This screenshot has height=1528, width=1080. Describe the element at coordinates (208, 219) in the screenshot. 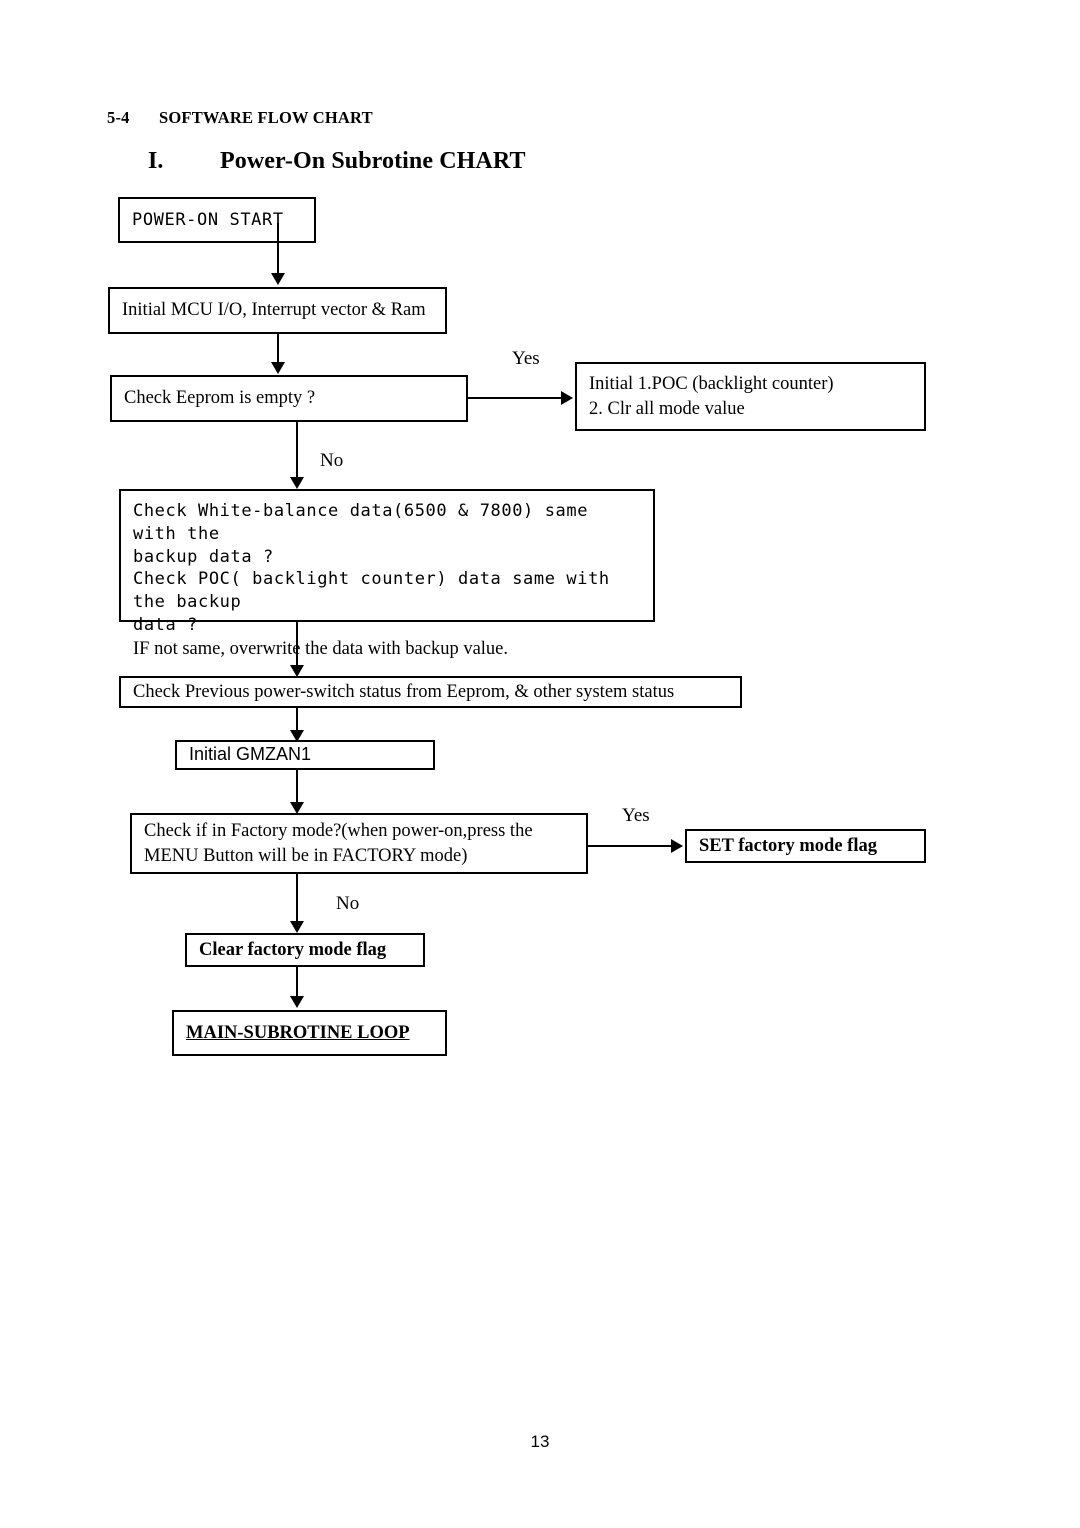

I see `flow-node-power-on-start-label: POWER-ON START` at that location.